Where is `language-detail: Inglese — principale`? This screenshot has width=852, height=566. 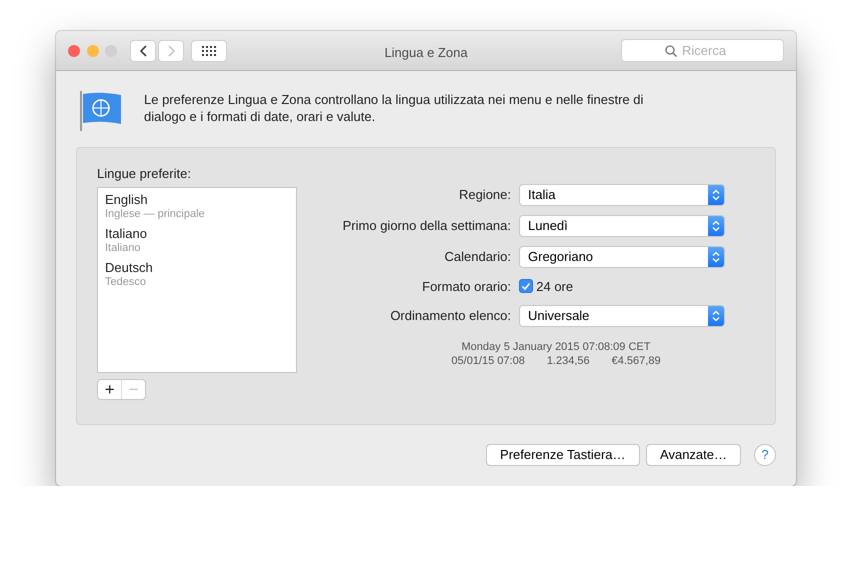
language-detail: Inglese — principale is located at coordinates (155, 214).